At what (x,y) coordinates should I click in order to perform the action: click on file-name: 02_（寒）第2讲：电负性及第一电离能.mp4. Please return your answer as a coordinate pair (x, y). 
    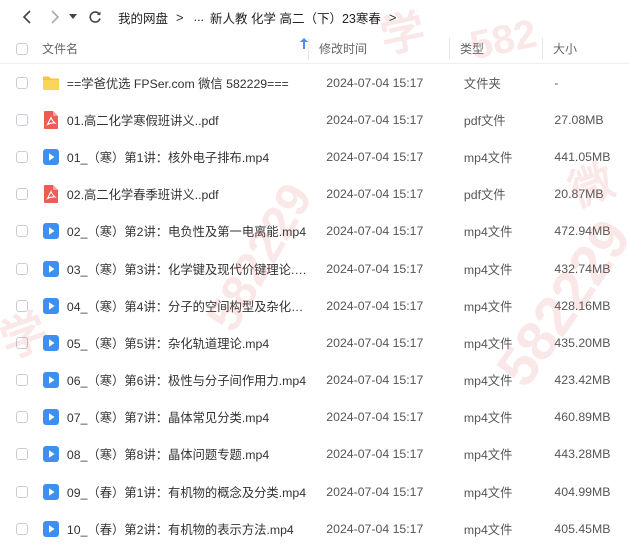
    Looking at the image, I should click on (186, 231).